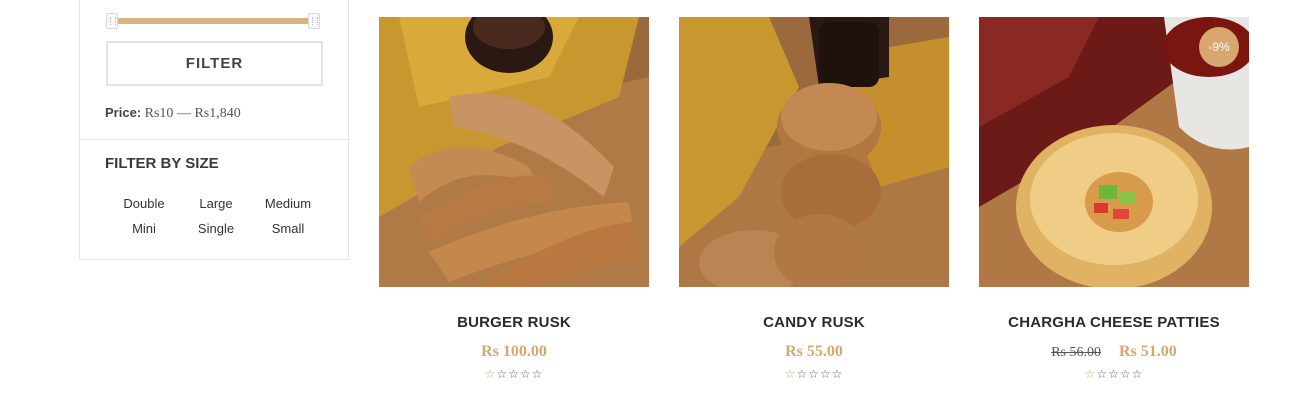 The height and width of the screenshot is (409, 1301). What do you see at coordinates (1114, 322) in the screenshot?
I see `product-title: CHARGHA CHEESE PATTIES` at bounding box center [1114, 322].